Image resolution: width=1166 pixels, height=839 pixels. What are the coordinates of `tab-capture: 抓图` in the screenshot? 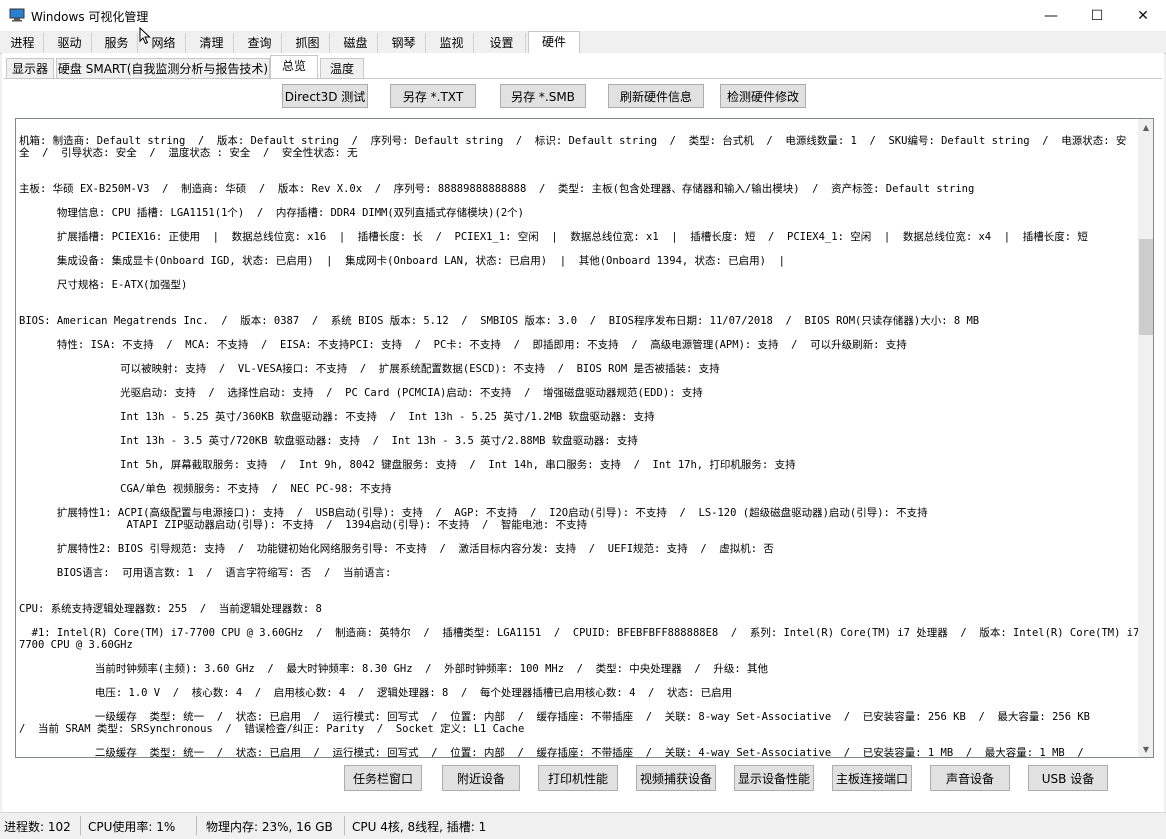 It's located at (308, 43).